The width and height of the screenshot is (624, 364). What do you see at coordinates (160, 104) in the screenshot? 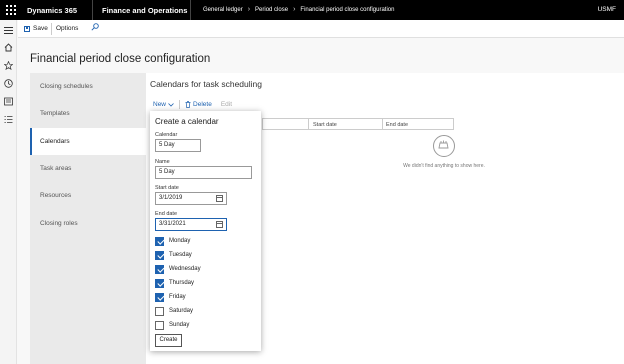
I see `new-label: New` at bounding box center [160, 104].